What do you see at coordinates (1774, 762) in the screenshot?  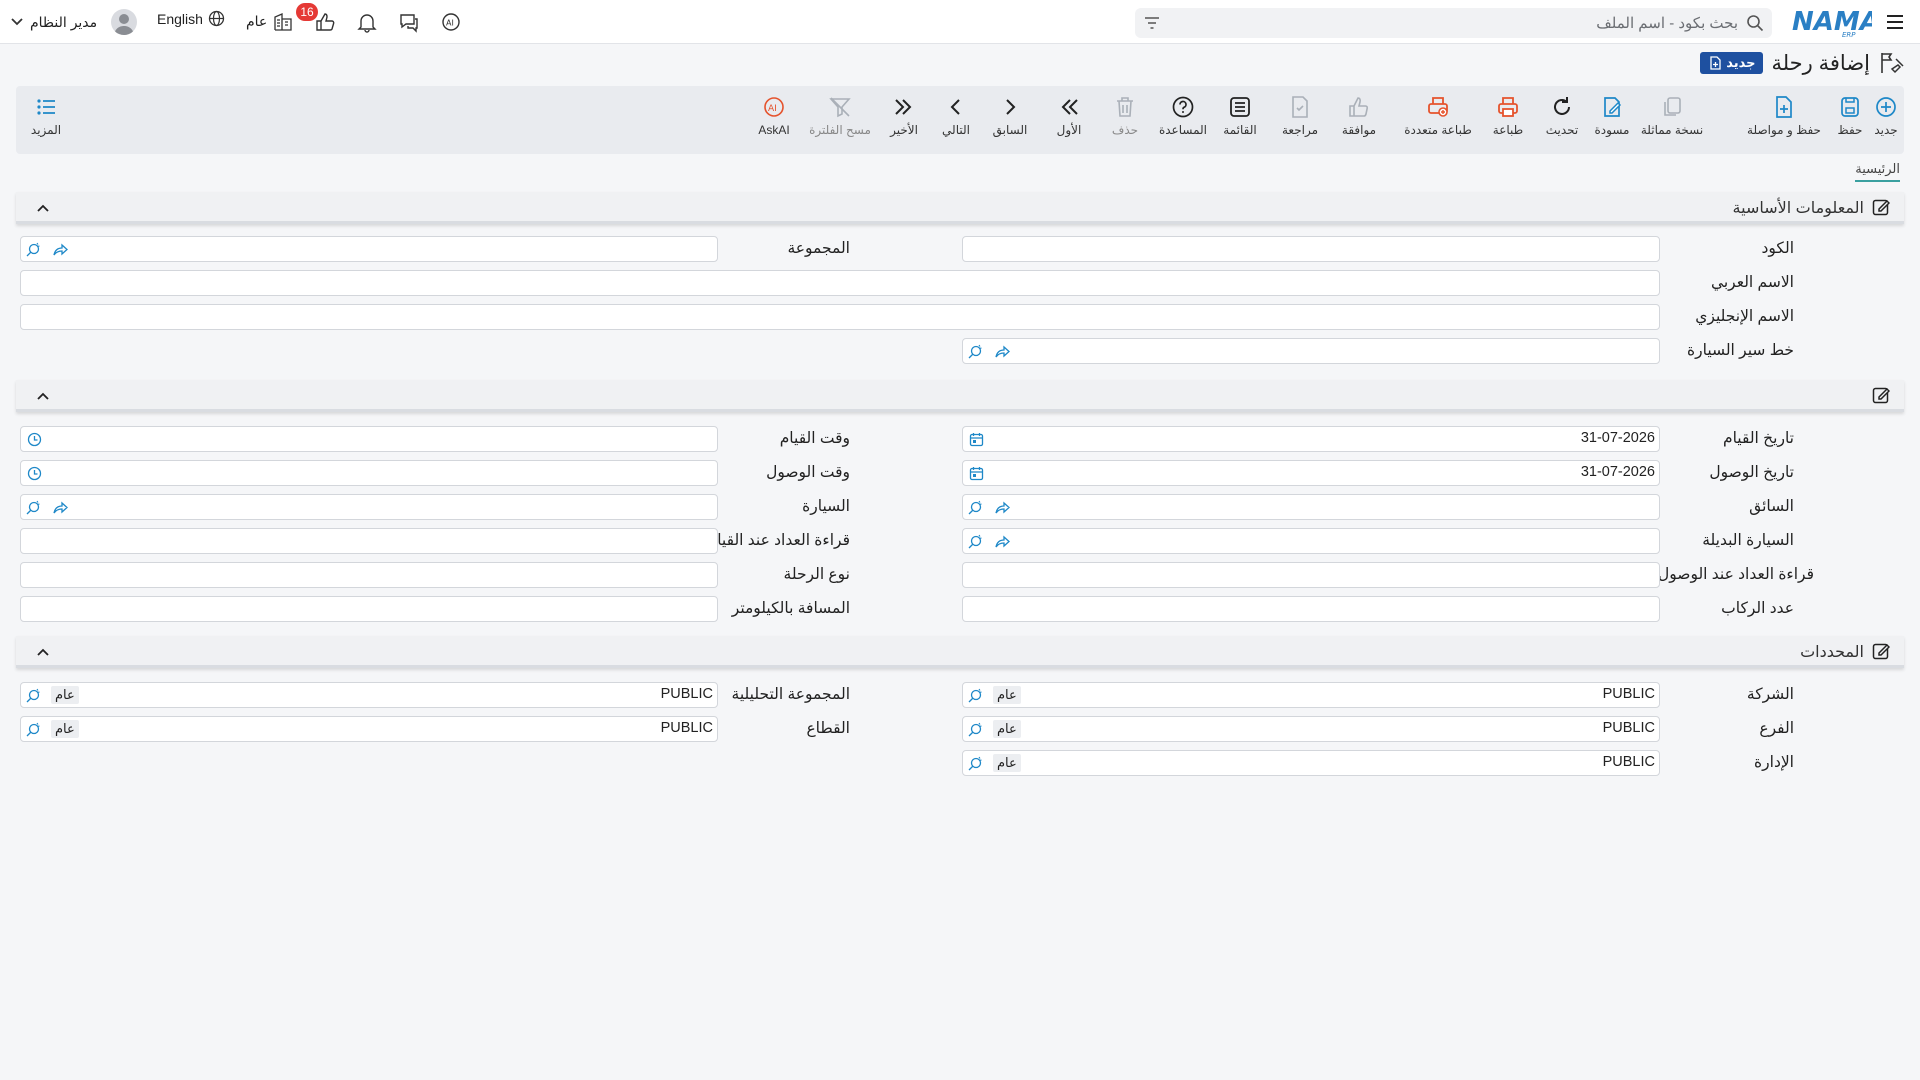 I see `department-label: الإدارة` at bounding box center [1774, 762].